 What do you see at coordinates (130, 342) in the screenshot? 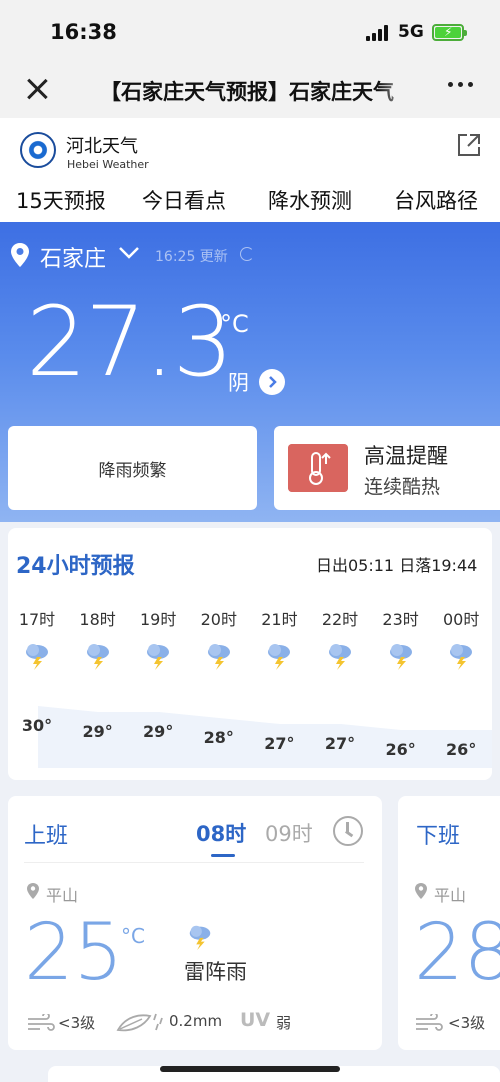
I see `current-temperature: 27.3` at bounding box center [130, 342].